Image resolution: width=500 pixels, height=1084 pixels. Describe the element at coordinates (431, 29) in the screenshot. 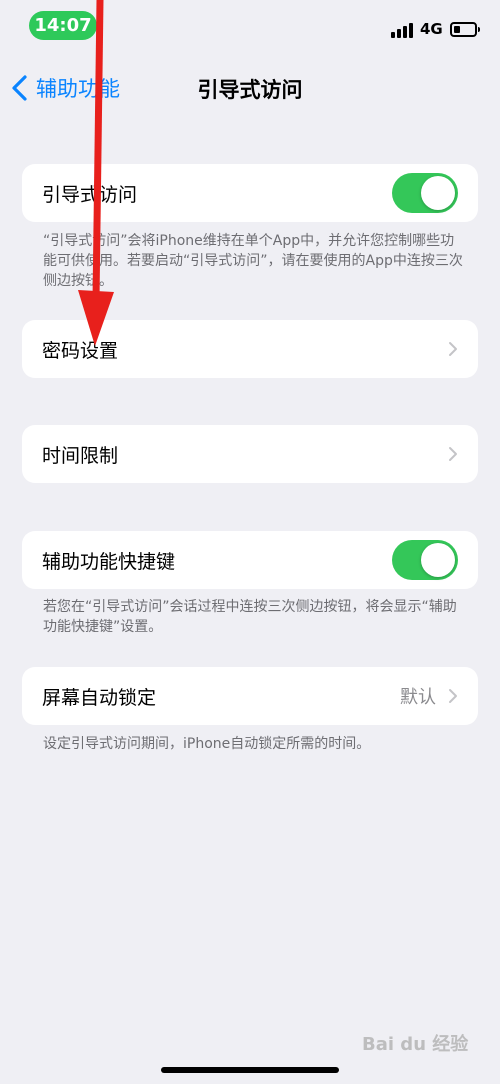

I see `network-label: 4G` at that location.